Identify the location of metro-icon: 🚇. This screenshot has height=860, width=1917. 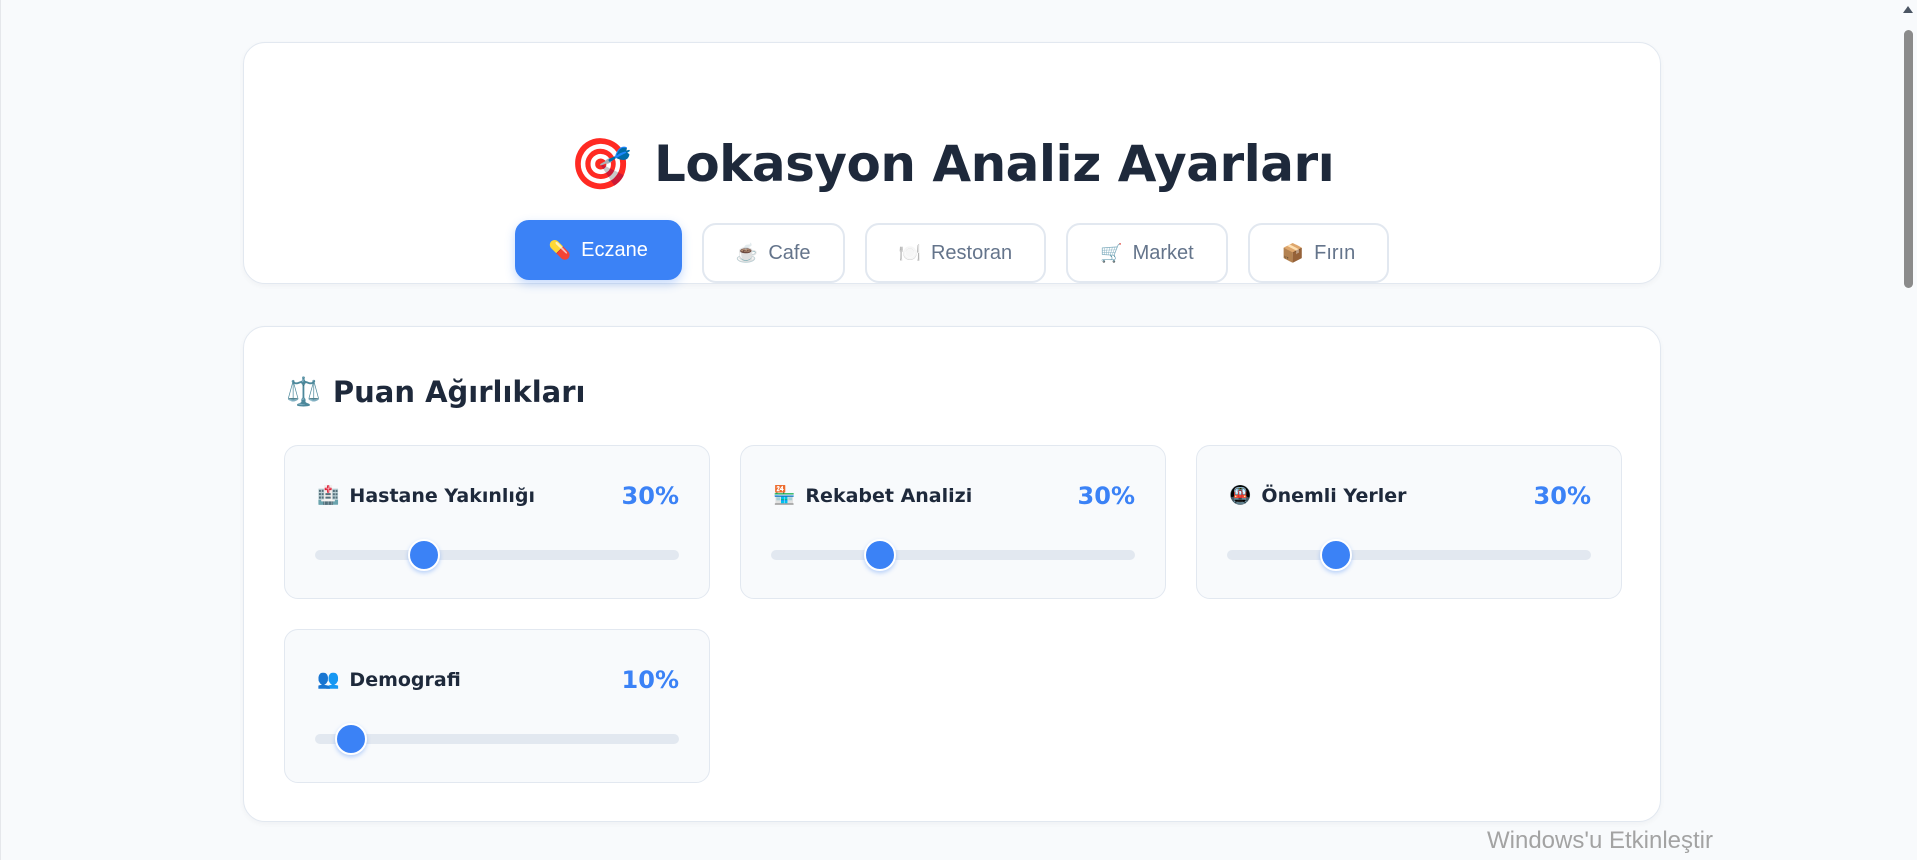
(1240, 495).